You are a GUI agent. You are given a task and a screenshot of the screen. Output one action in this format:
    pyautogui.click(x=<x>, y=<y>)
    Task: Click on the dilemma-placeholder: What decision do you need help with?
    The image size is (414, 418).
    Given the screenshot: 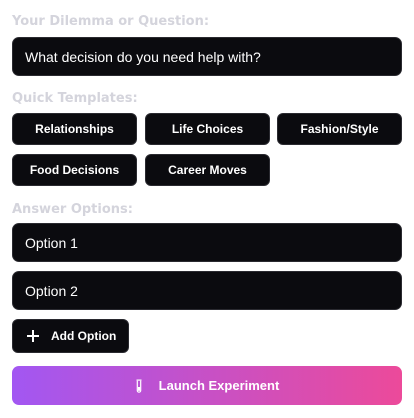 What is the action you would take?
    pyautogui.click(x=143, y=56)
    